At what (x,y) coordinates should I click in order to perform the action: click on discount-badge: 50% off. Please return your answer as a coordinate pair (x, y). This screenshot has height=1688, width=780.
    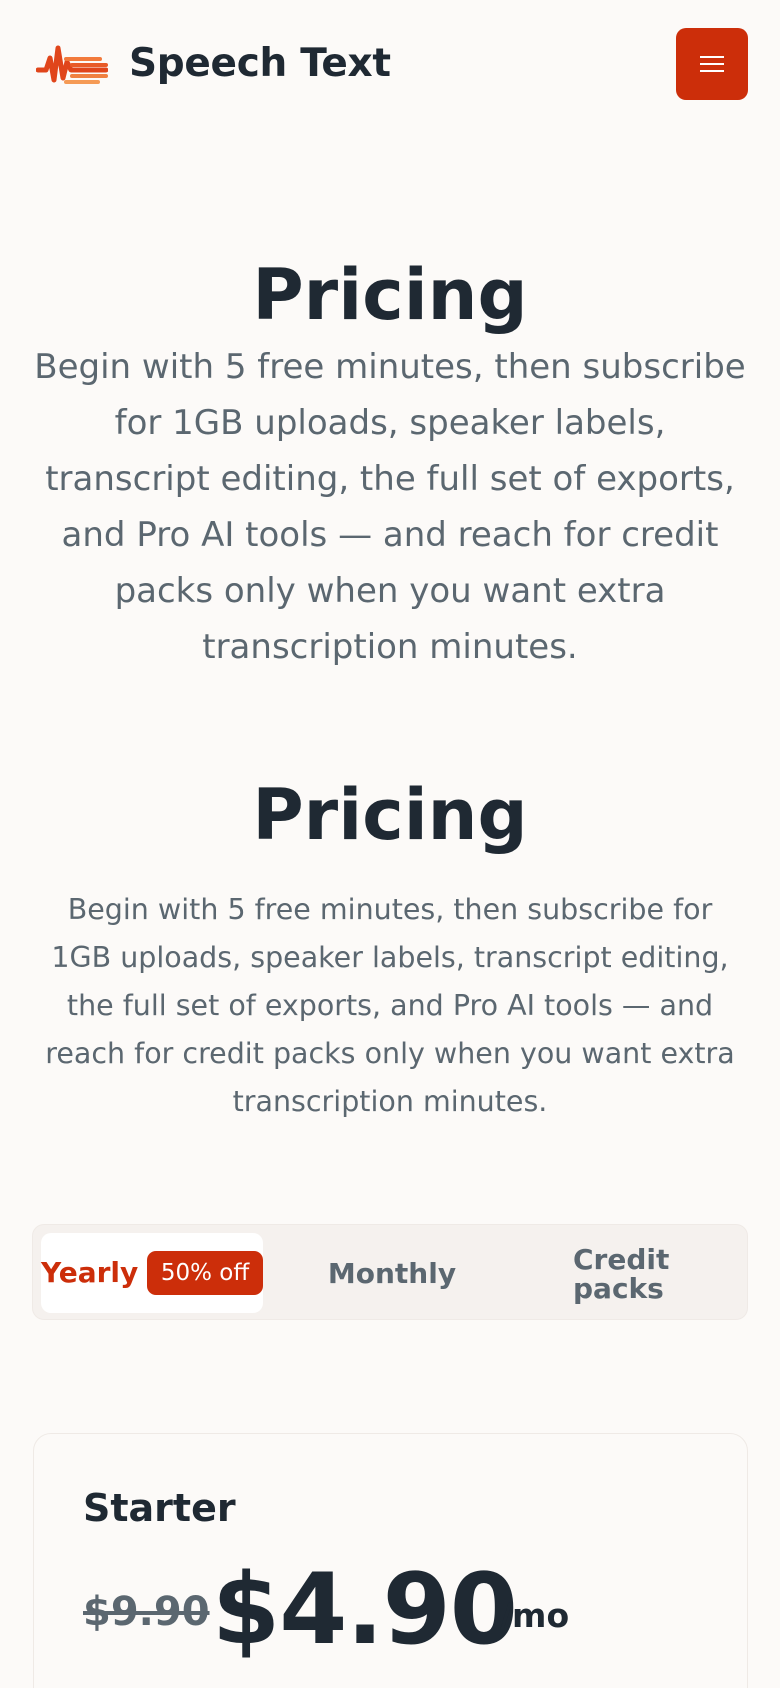
    Looking at the image, I should click on (205, 1273).